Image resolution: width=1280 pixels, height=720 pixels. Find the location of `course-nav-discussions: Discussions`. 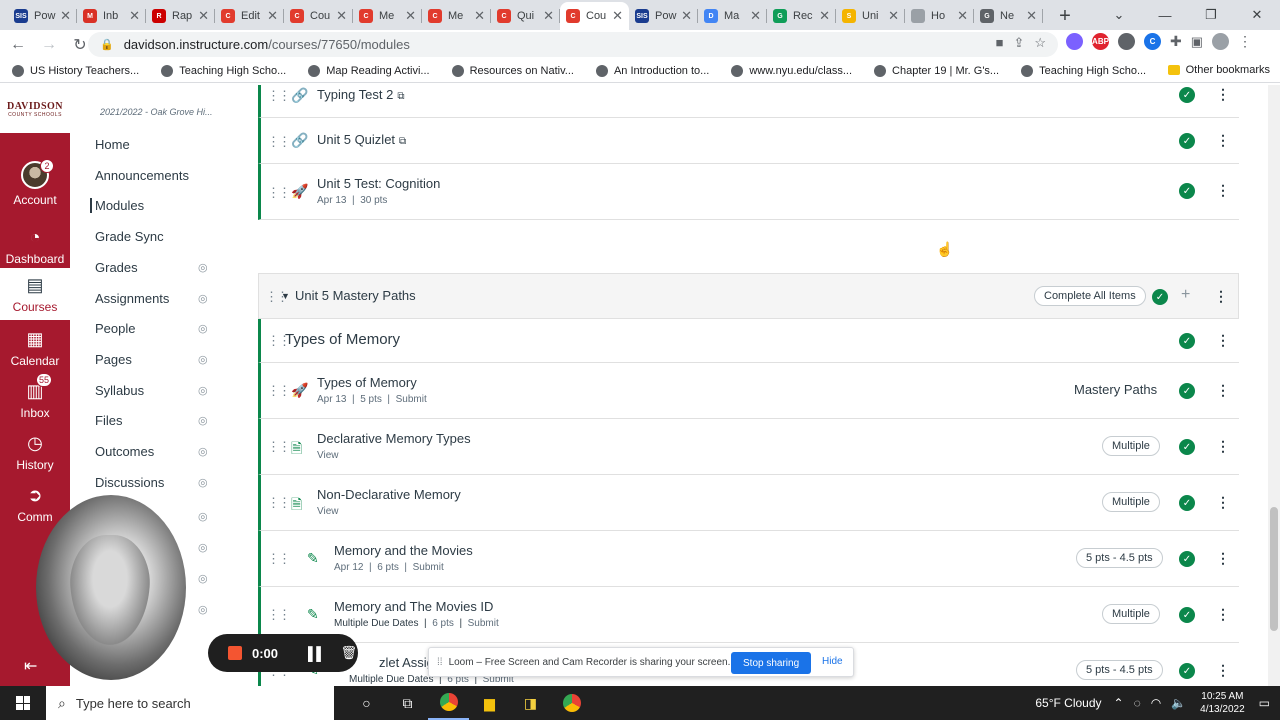

course-nav-discussions: Discussions is located at coordinates (129, 482).